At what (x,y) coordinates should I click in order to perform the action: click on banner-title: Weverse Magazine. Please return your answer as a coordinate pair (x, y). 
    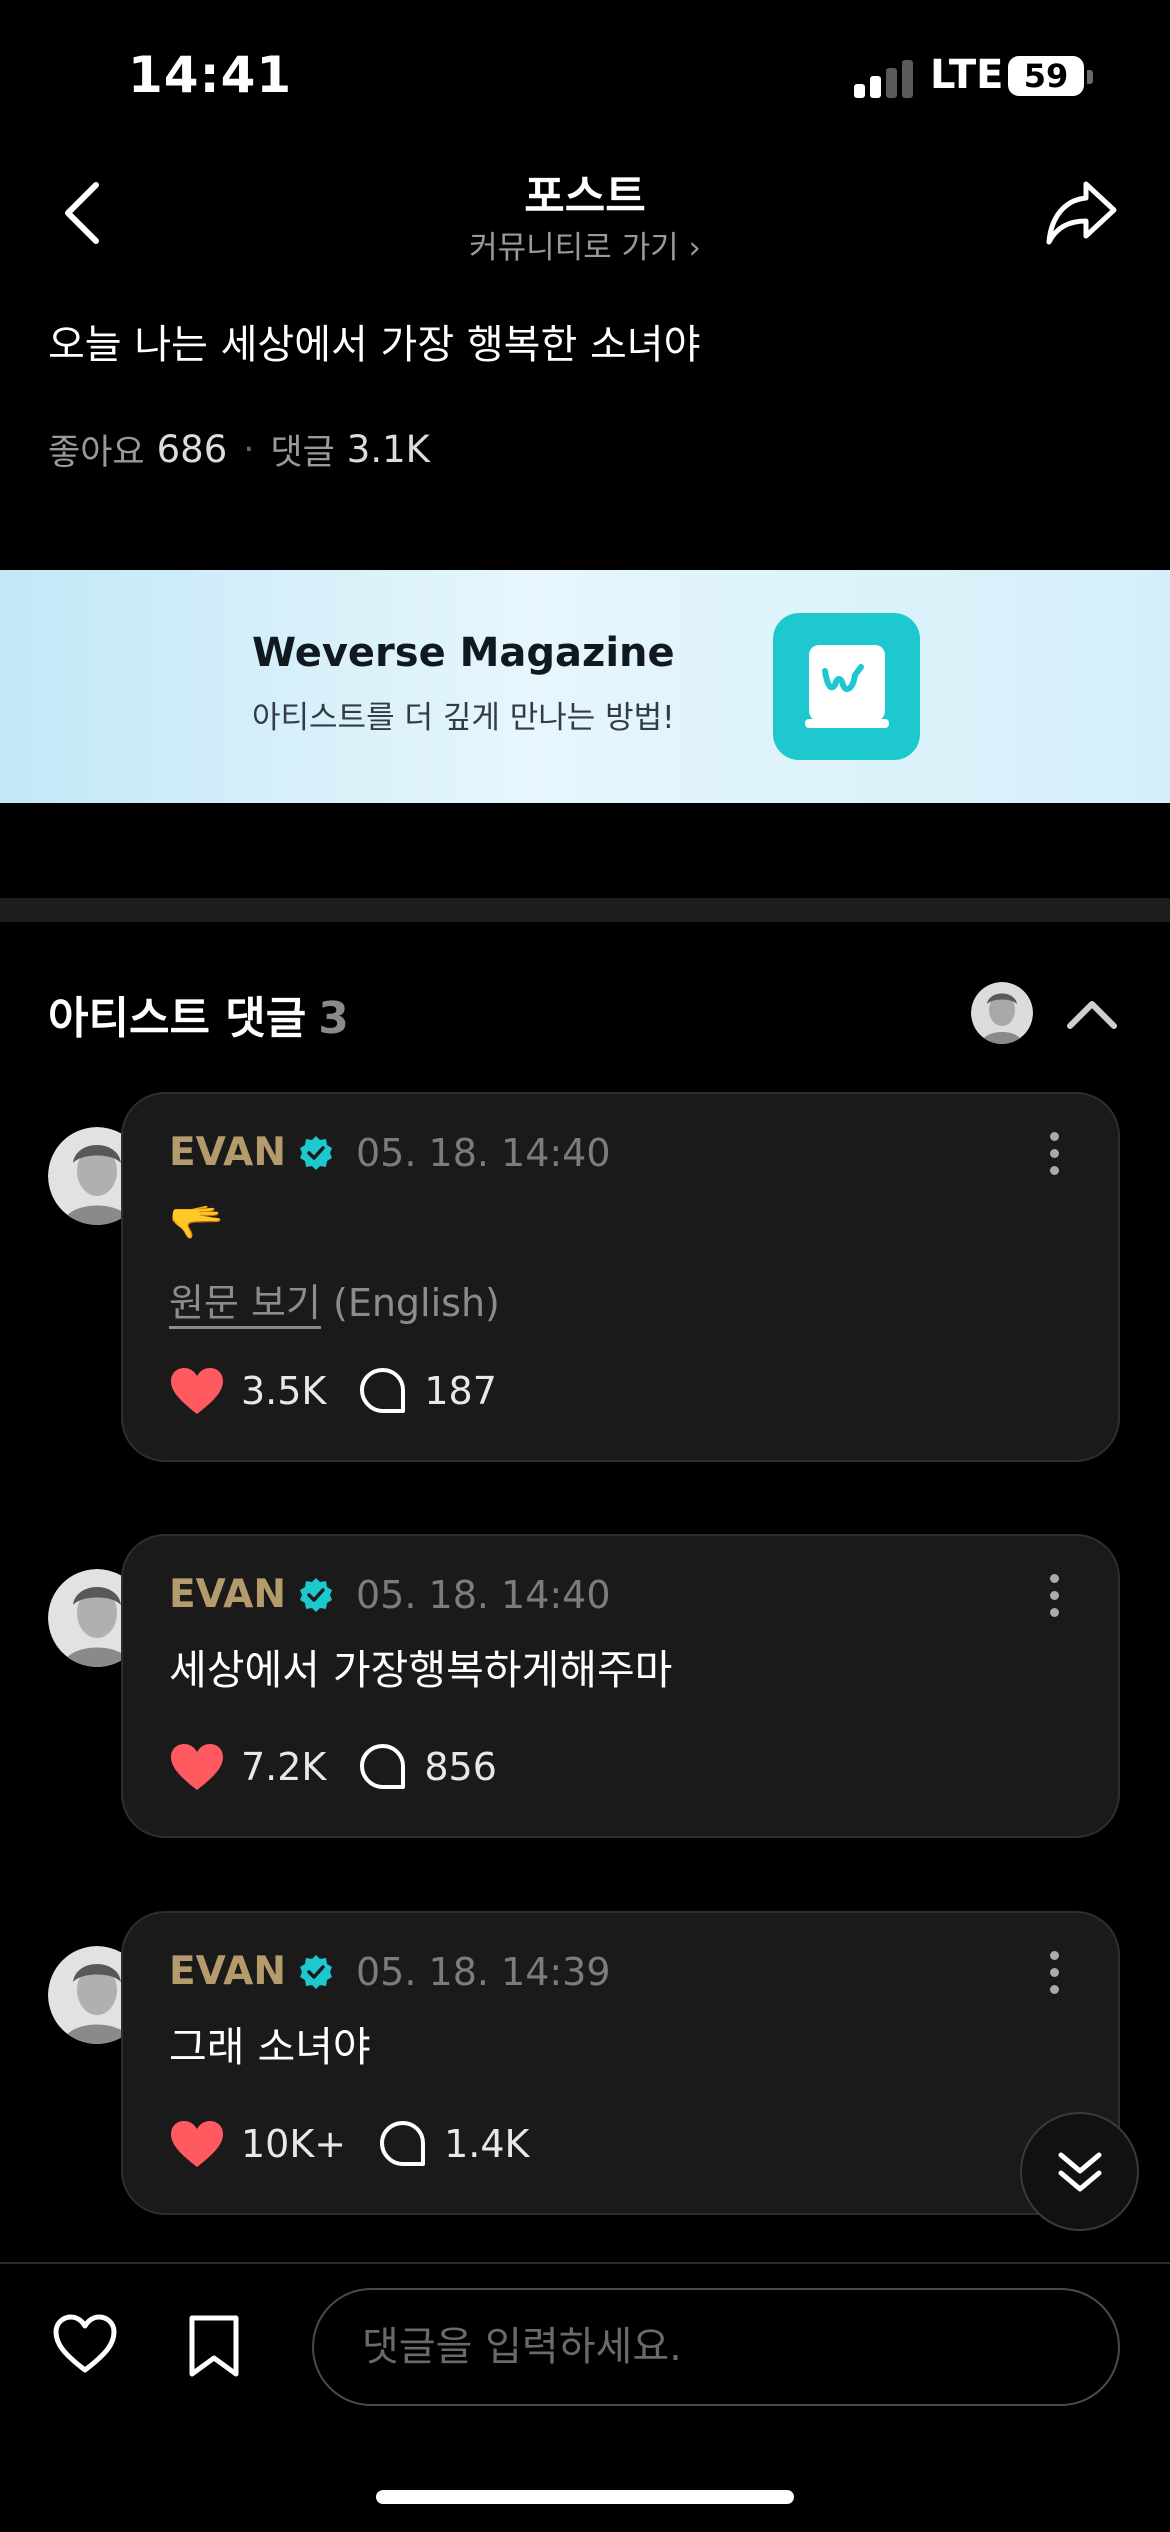
    Looking at the image, I should click on (463, 653).